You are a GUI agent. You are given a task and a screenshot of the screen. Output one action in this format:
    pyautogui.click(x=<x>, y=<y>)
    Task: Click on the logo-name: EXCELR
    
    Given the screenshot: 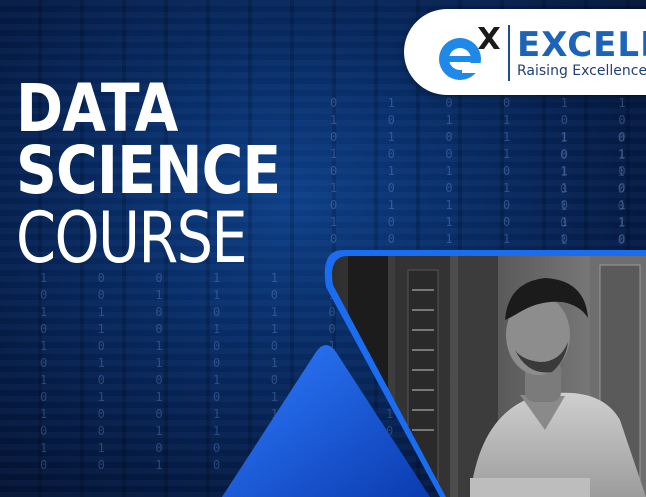 What is the action you would take?
    pyautogui.click(x=581, y=45)
    